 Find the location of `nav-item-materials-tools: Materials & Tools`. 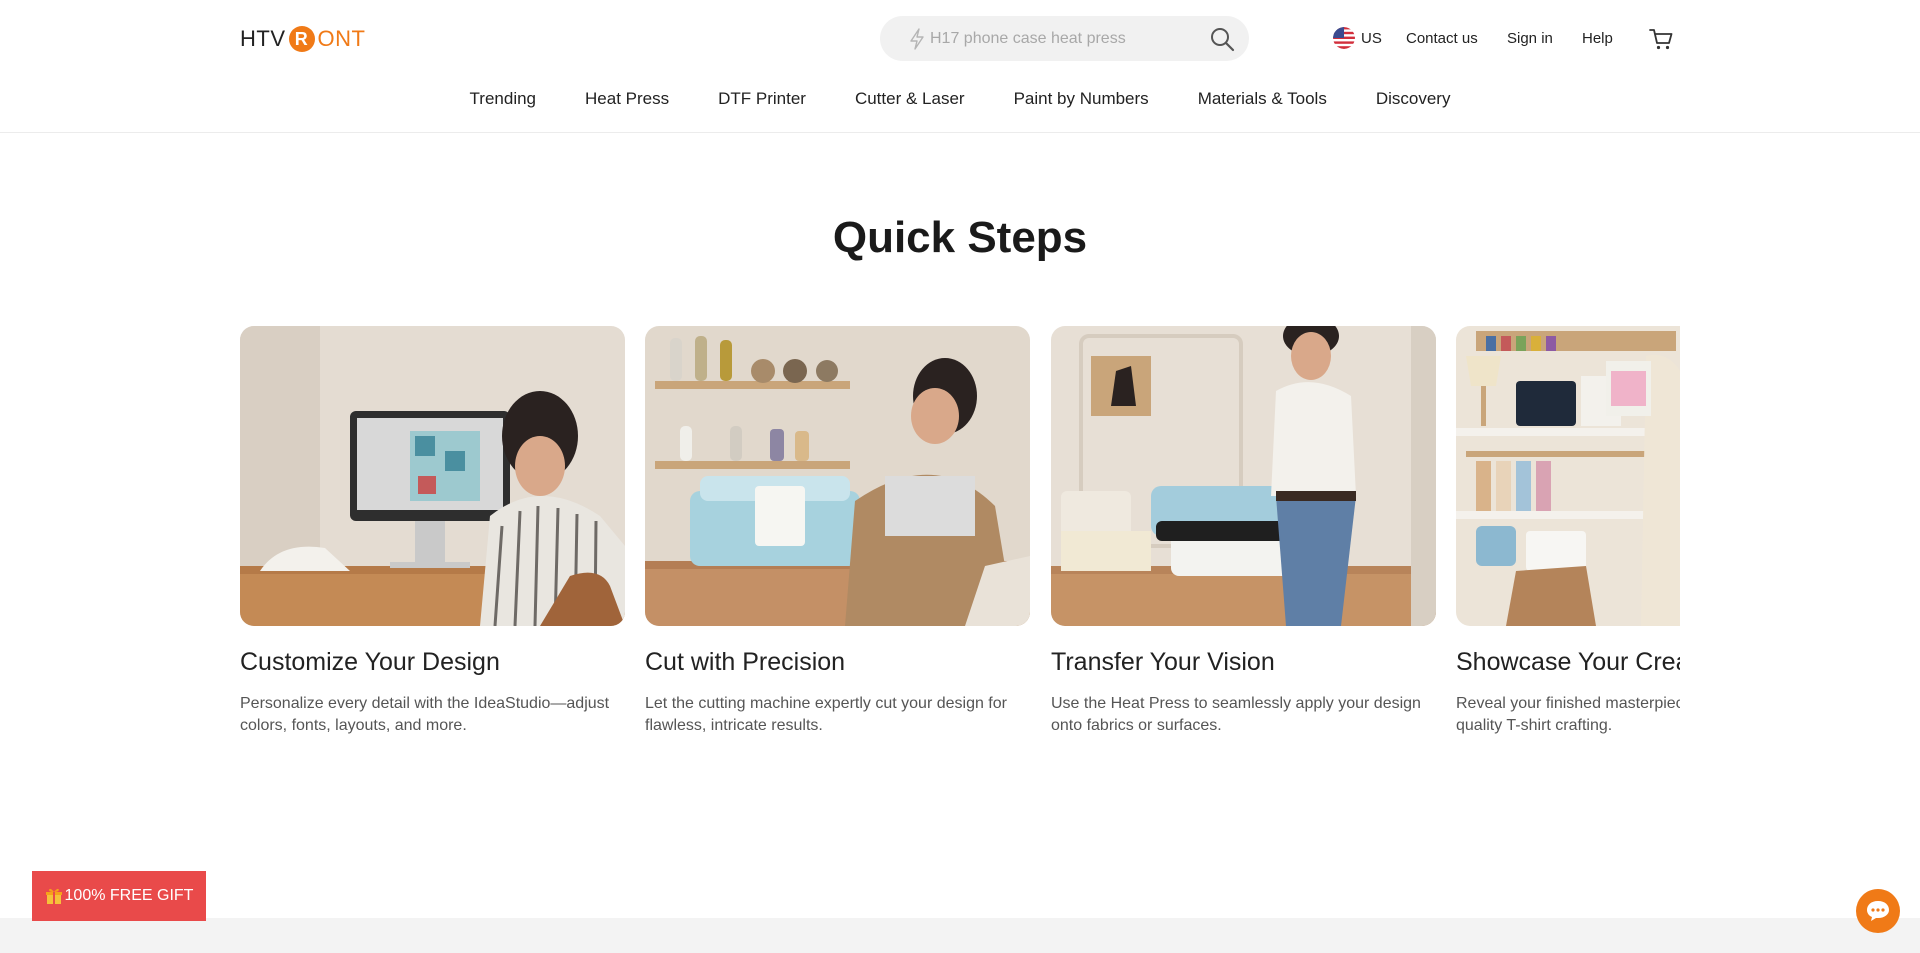

nav-item-materials-tools: Materials & Tools is located at coordinates (1262, 99).